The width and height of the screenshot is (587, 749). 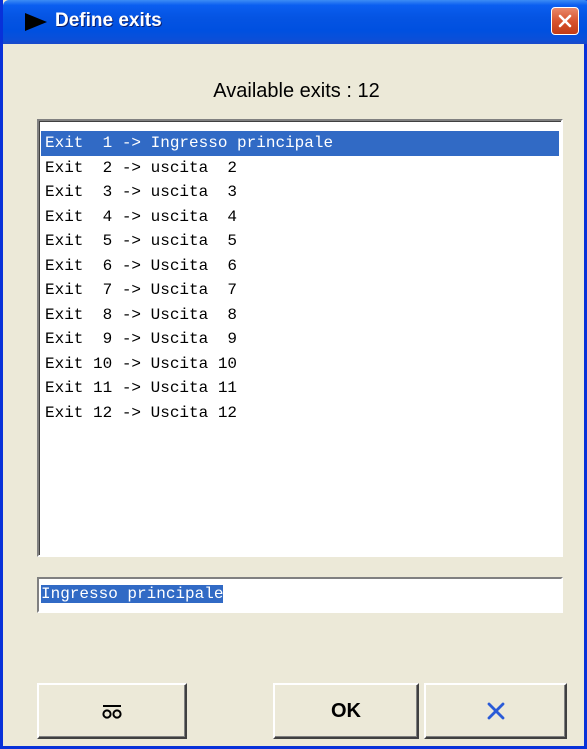 I want to click on view-button, so click(x=112, y=711).